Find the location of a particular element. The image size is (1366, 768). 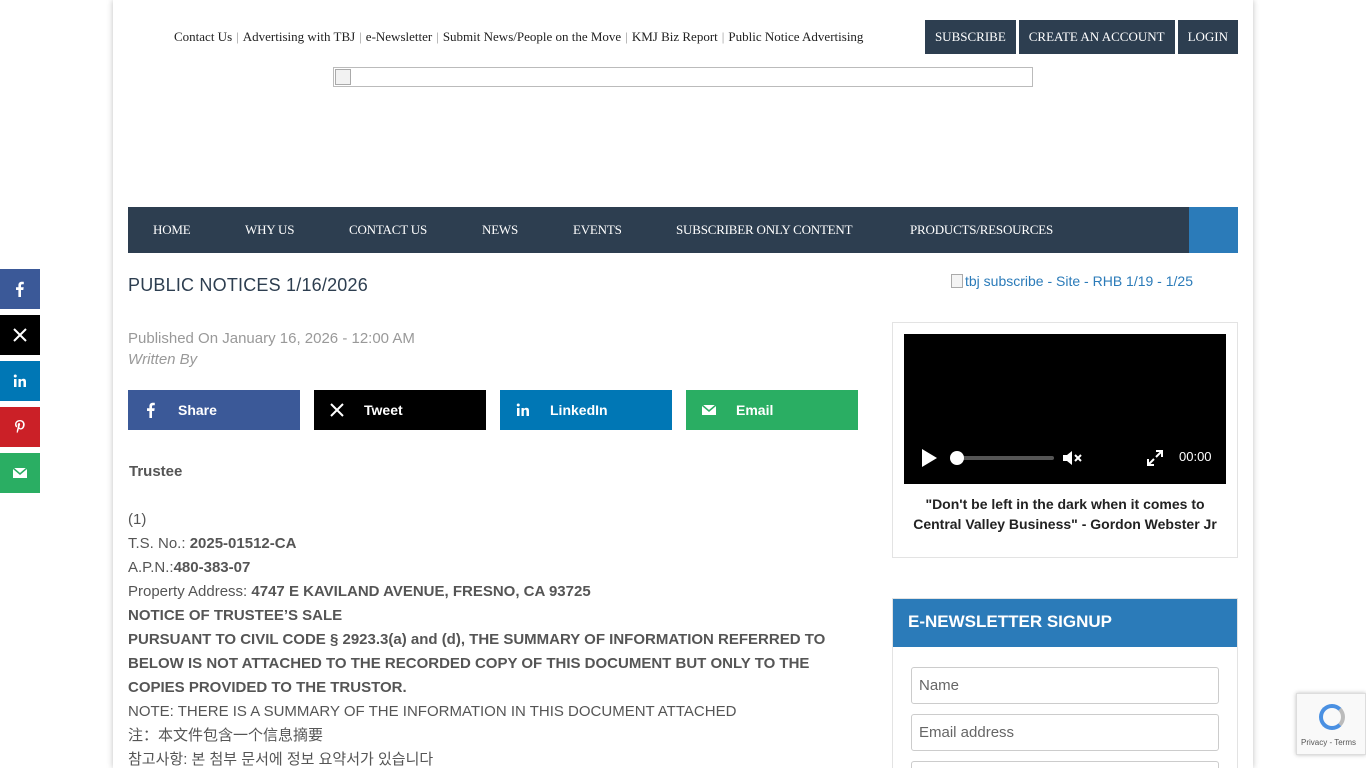

video-progress-handle is located at coordinates (957, 458).